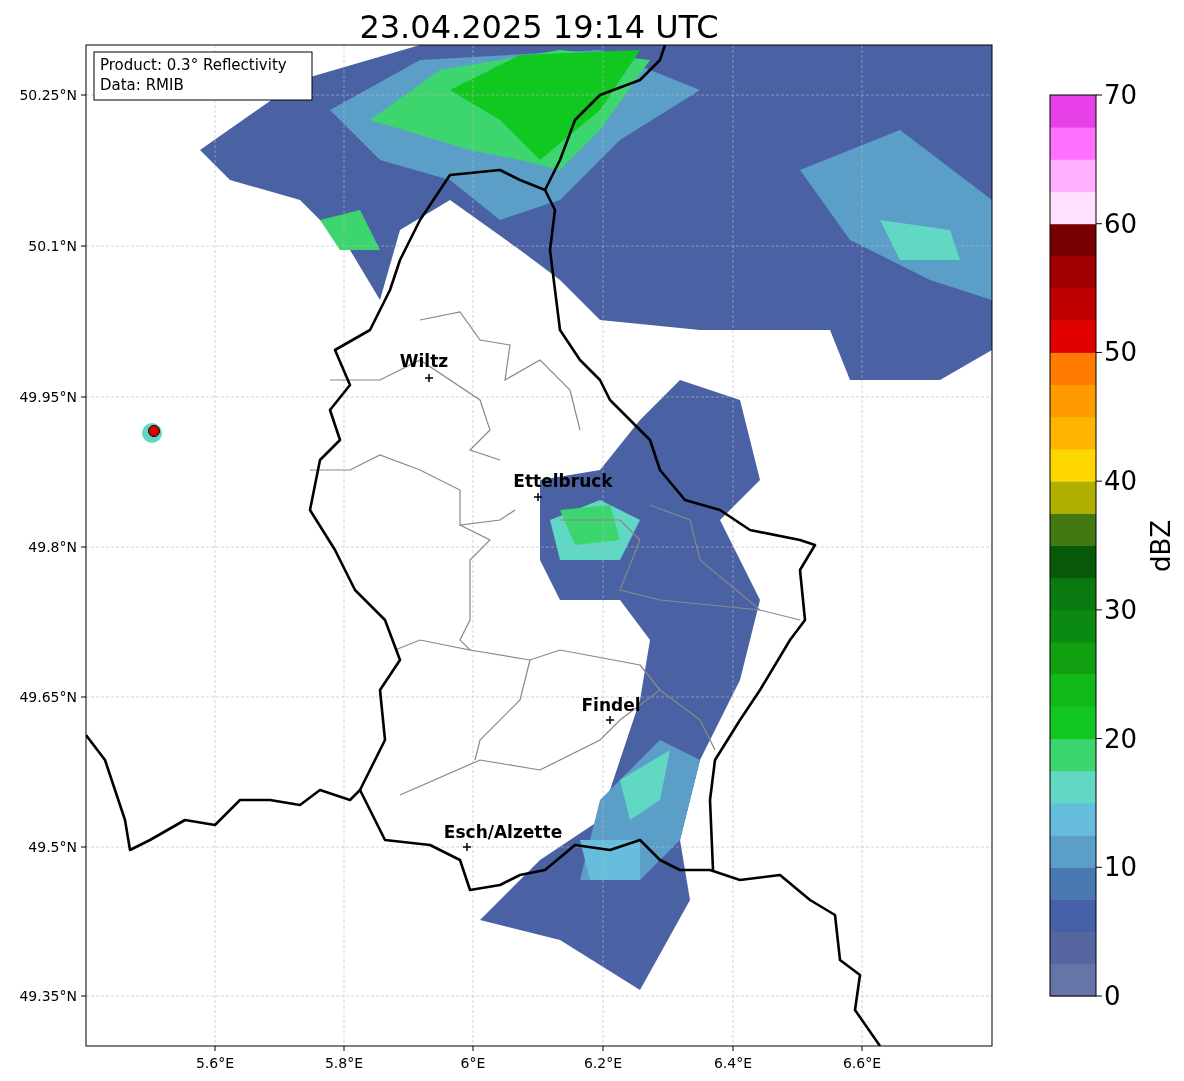 This screenshot has width=1184, height=1081. What do you see at coordinates (611, 705) in the screenshot?
I see `city-label: Findel` at bounding box center [611, 705].